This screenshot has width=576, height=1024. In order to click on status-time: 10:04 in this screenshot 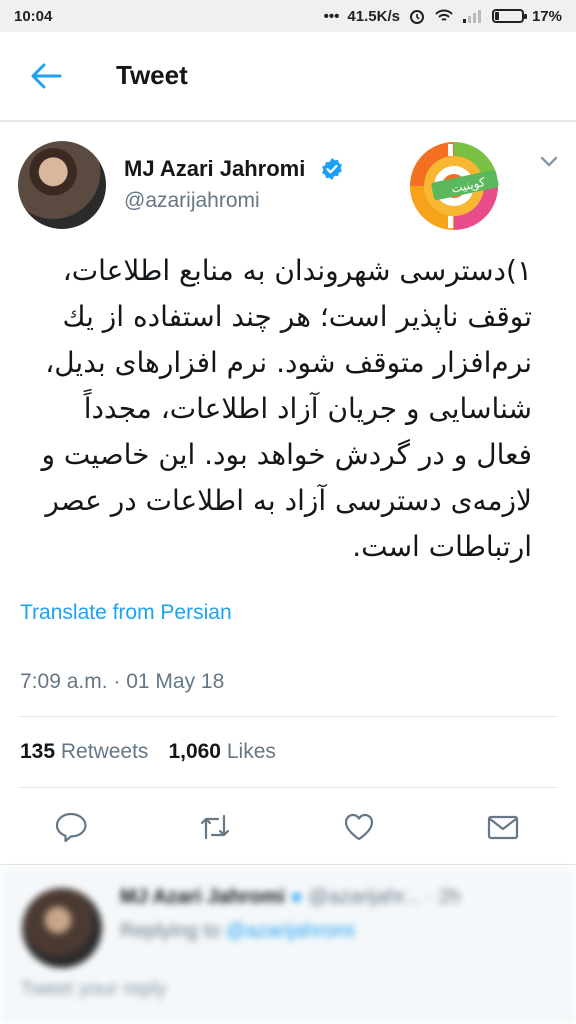, I will do `click(33, 16)`.